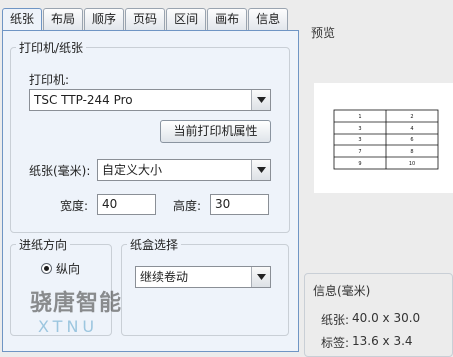 The height and width of the screenshot is (357, 453). What do you see at coordinates (164, 277) in the screenshot?
I see `tray-select-value: 继续卷动` at bounding box center [164, 277].